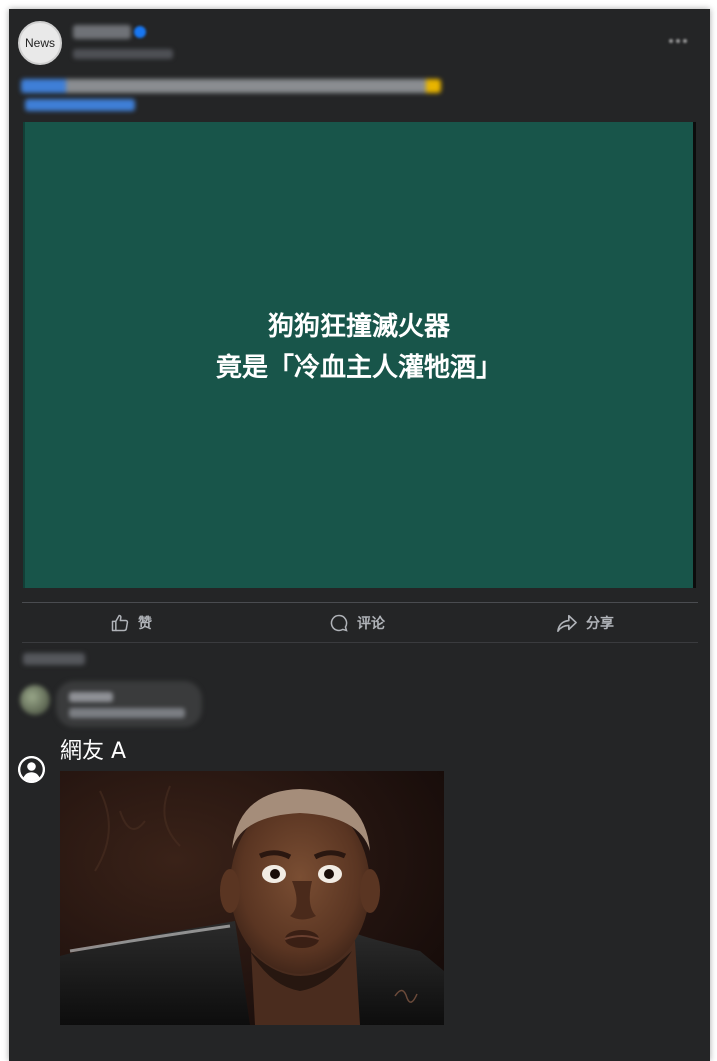 This screenshot has width=717, height=1061. What do you see at coordinates (35, 700) in the screenshot?
I see `commenter-avatar-blurred` at bounding box center [35, 700].